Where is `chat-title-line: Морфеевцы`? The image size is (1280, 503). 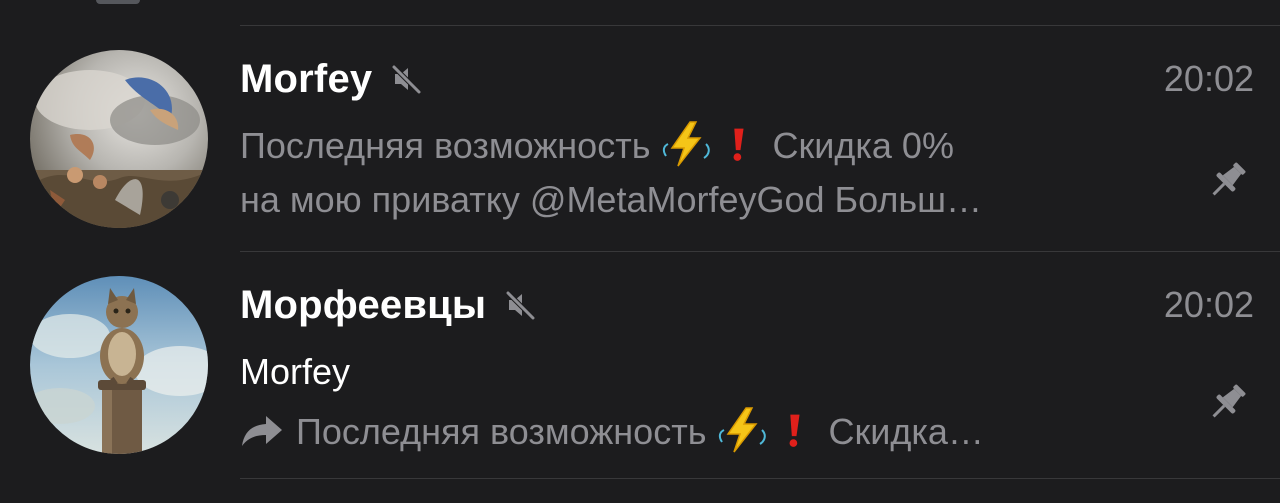 chat-title-line: Морфеевцы is located at coordinates (389, 305).